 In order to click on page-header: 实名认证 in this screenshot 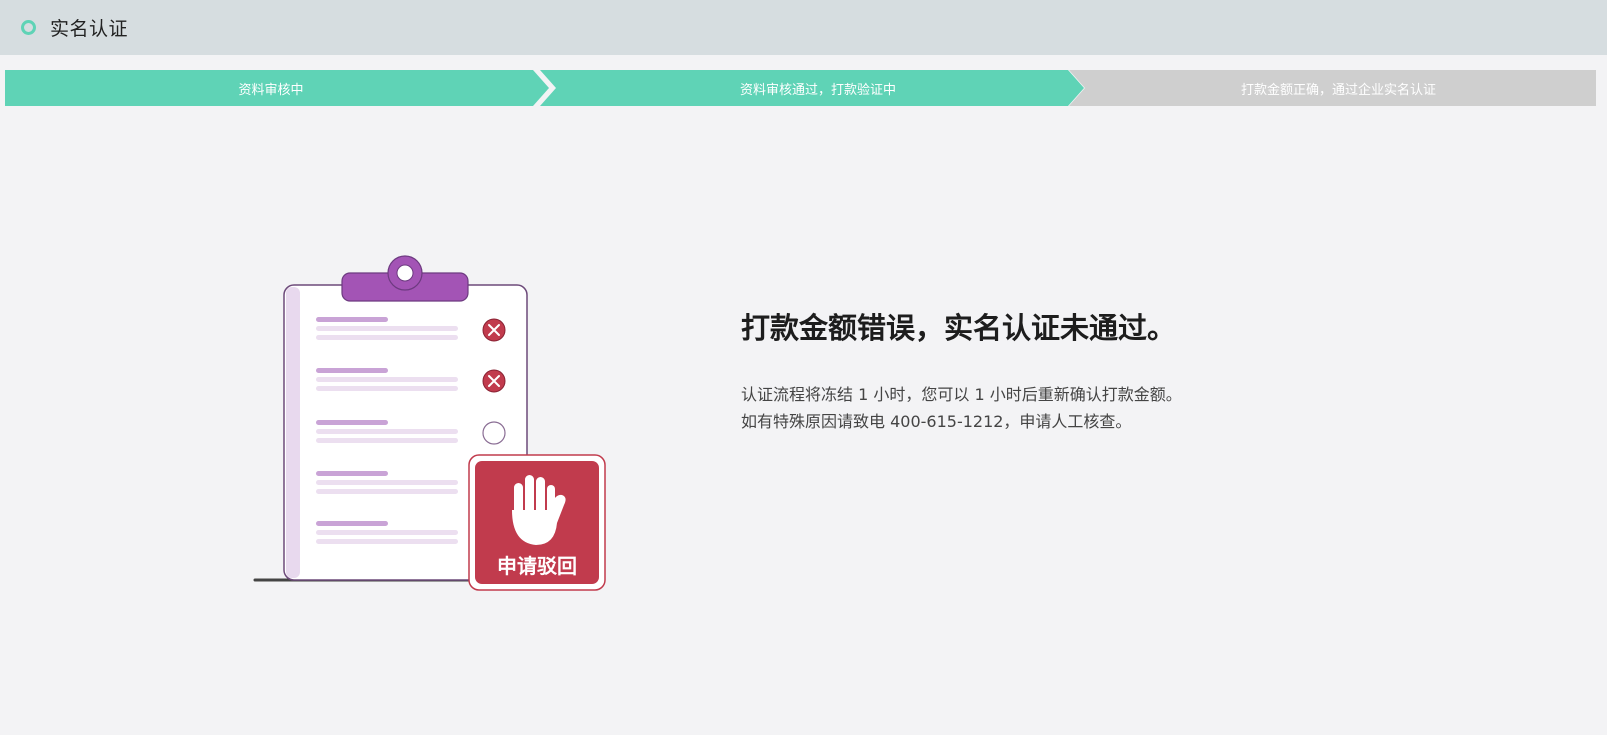, I will do `click(803, 27)`.